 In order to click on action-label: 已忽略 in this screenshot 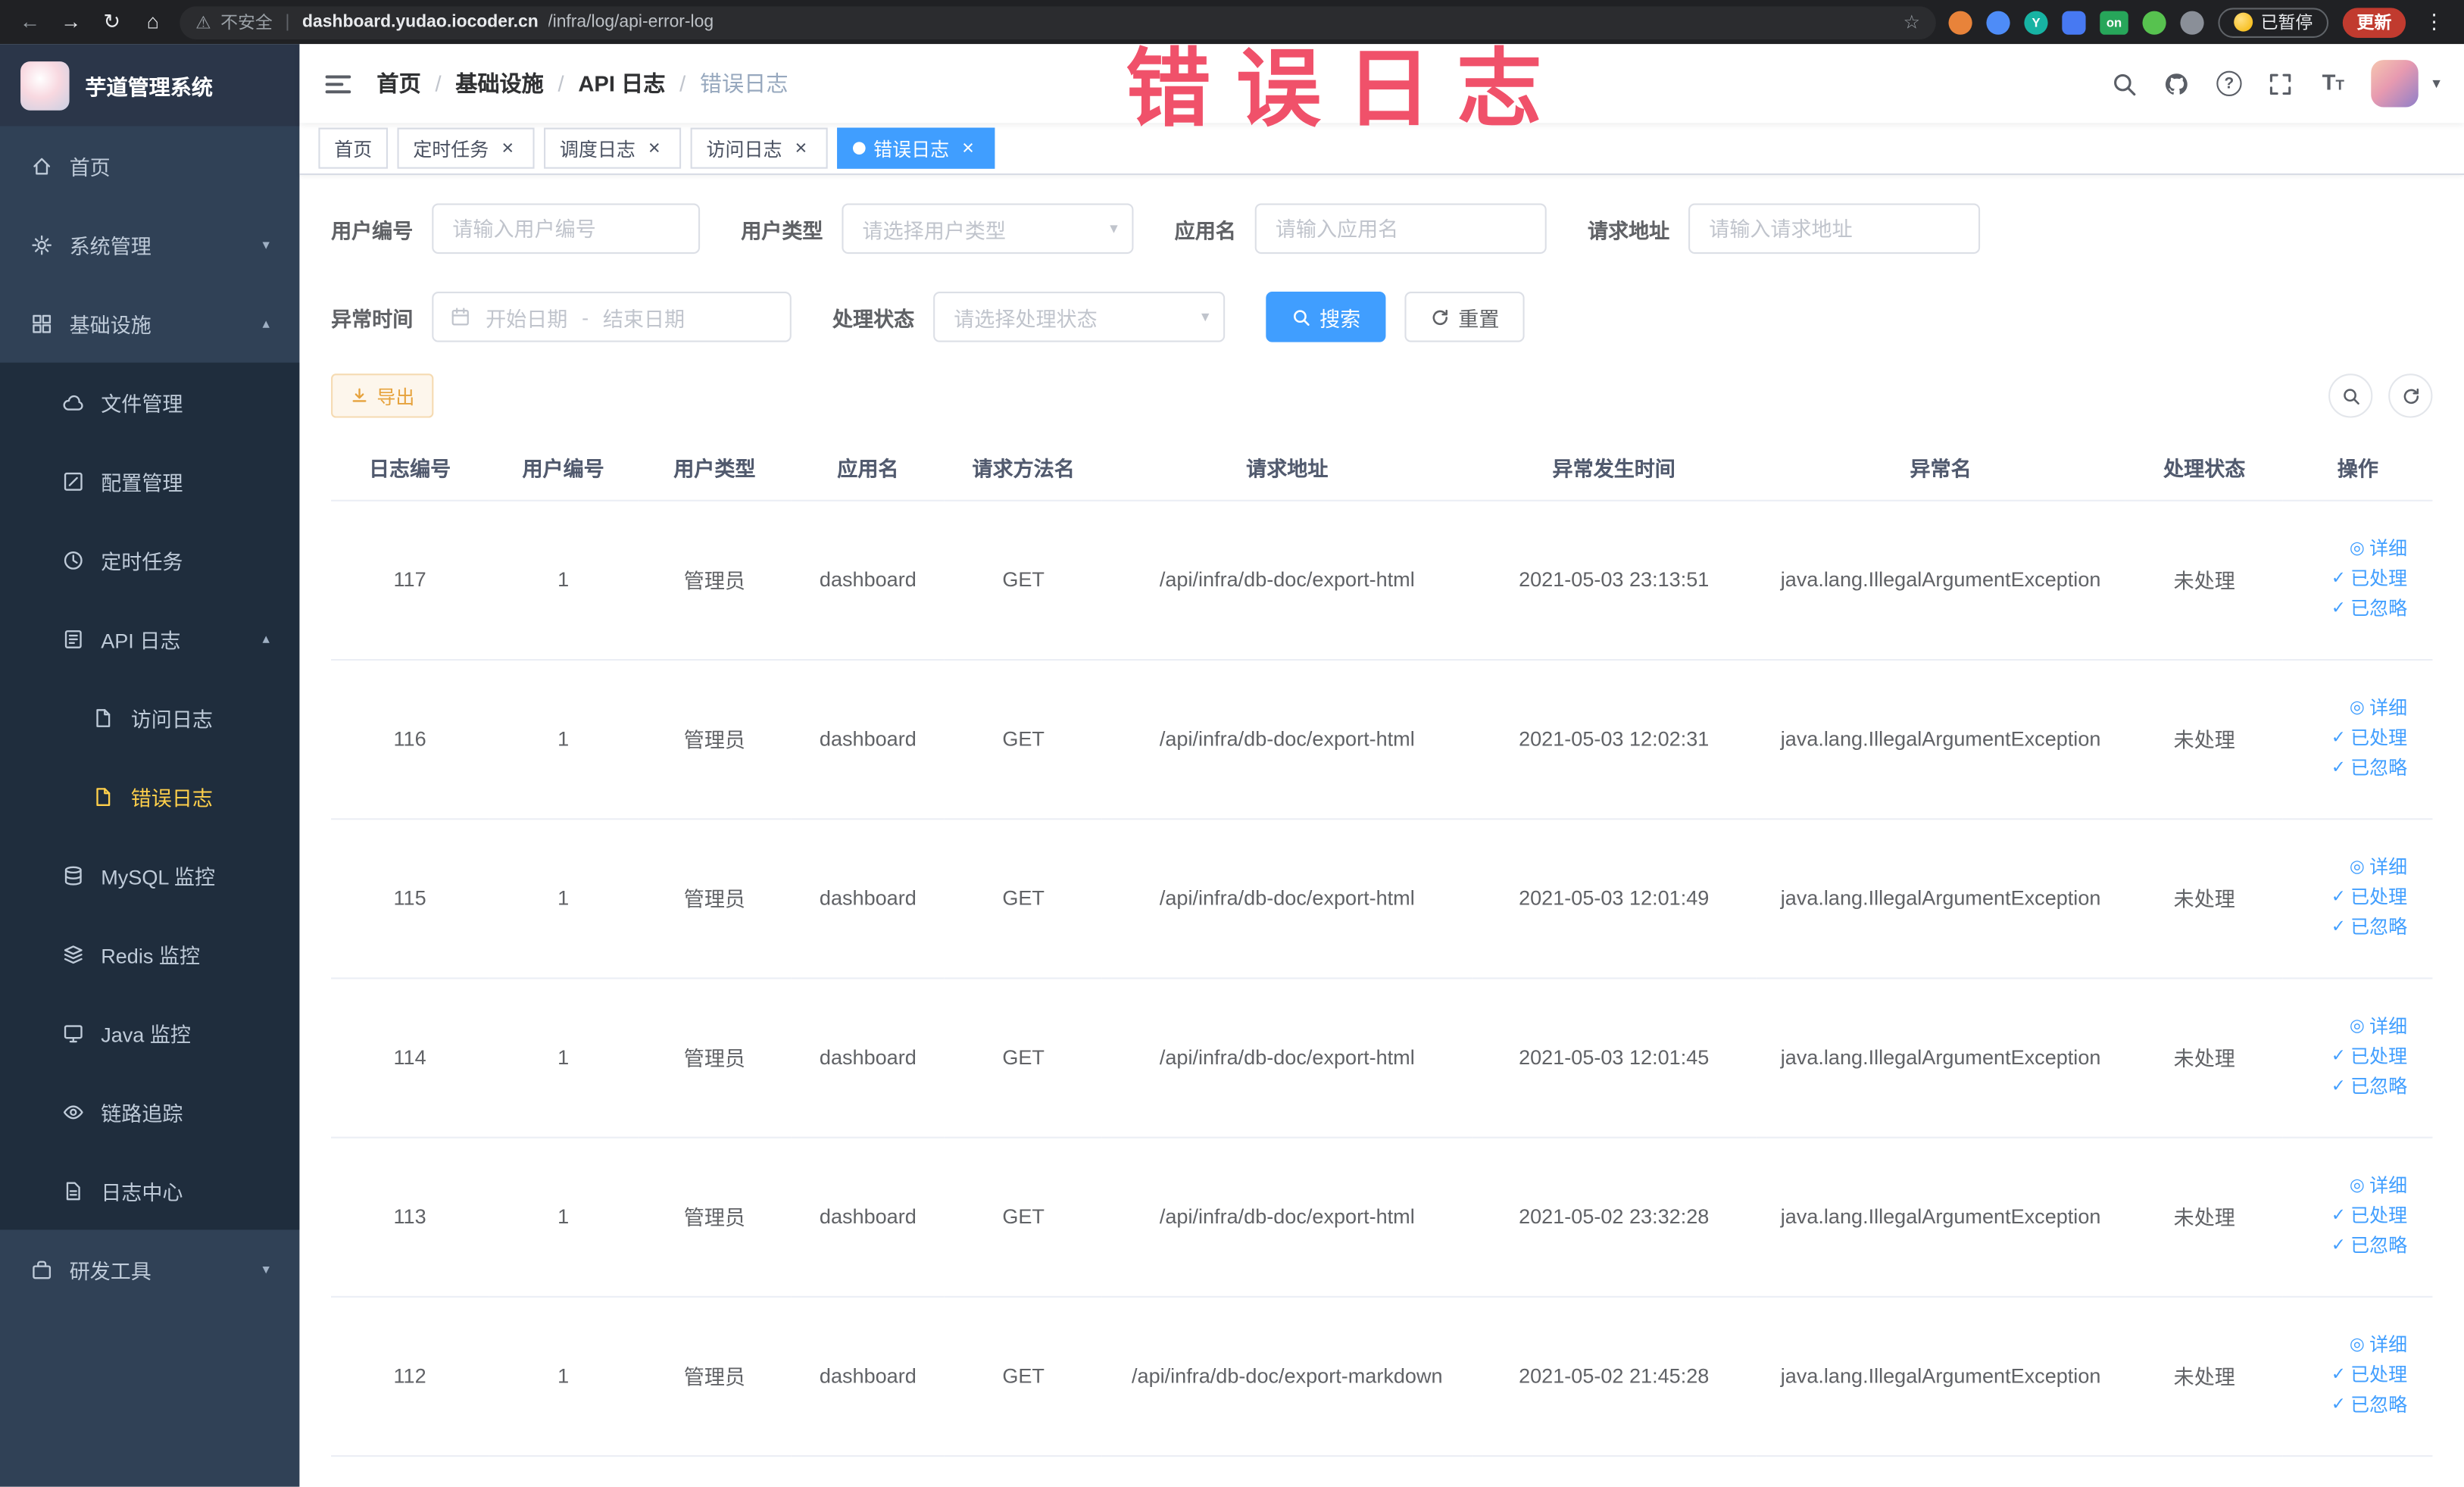, I will do `click(2379, 768)`.